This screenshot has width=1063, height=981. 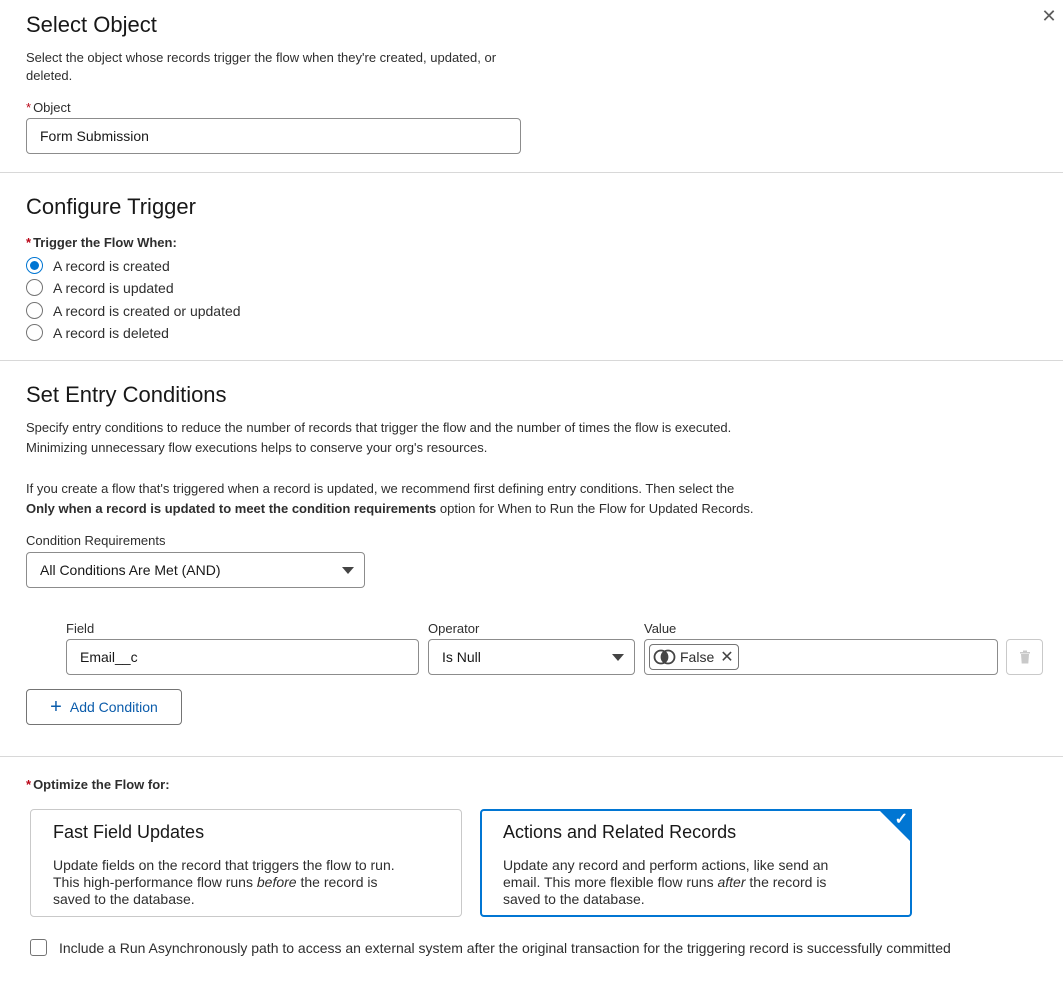 I want to click on optimize-label-text: Optimize the Flow for:, so click(x=101, y=784).